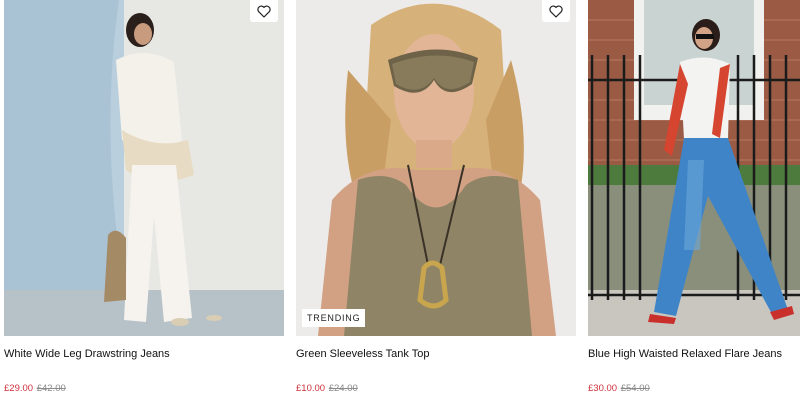  I want to click on sale-price: £10.00, so click(311, 388).